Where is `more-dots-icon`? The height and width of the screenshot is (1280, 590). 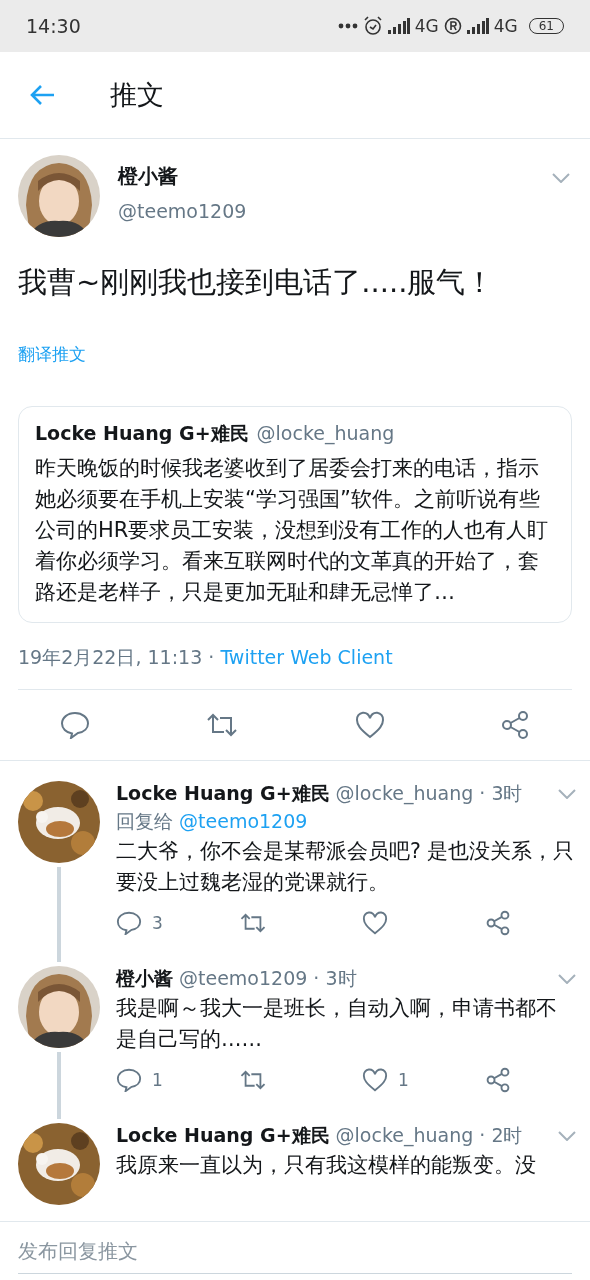 more-dots-icon is located at coordinates (347, 26).